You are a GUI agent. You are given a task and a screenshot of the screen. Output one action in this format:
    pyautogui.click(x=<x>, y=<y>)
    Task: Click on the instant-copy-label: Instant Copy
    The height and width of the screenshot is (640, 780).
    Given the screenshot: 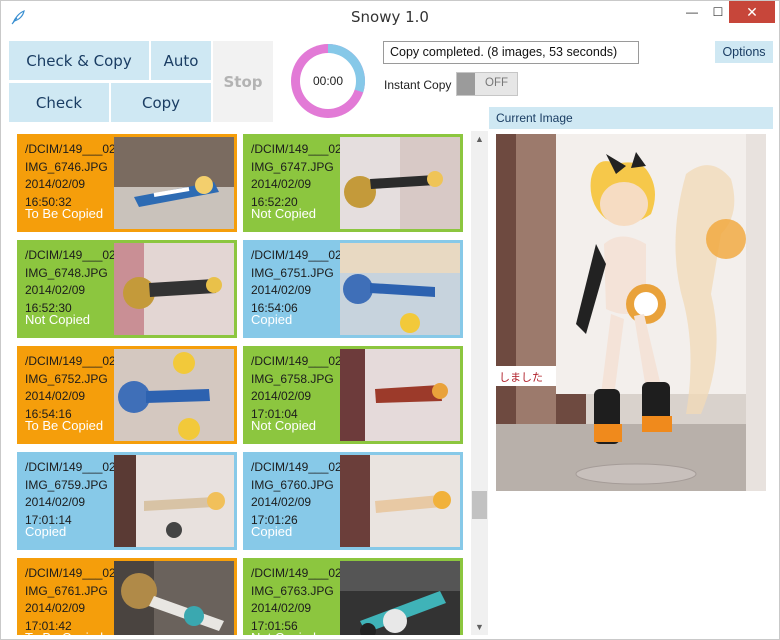 What is the action you would take?
    pyautogui.click(x=418, y=85)
    